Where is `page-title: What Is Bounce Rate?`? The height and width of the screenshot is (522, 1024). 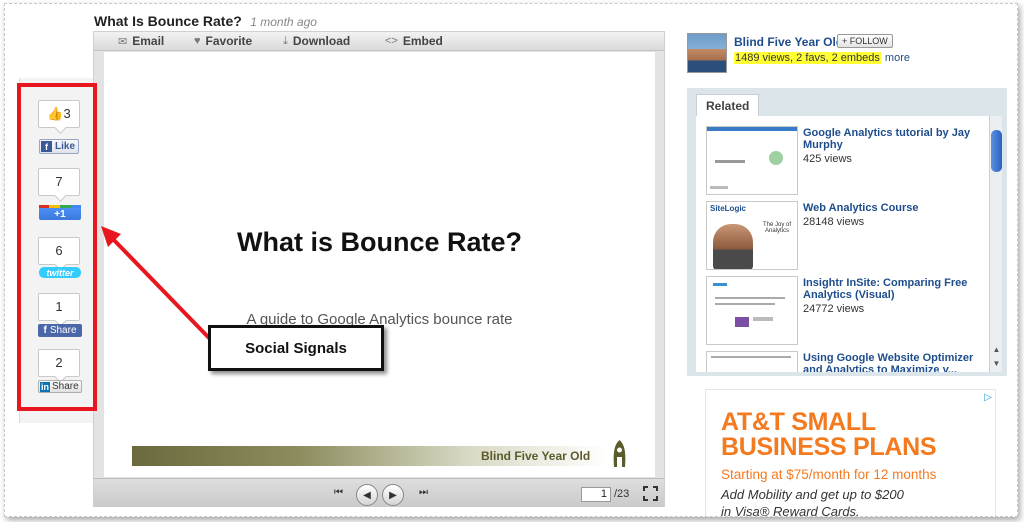
page-title: What Is Bounce Rate? is located at coordinates (168, 21).